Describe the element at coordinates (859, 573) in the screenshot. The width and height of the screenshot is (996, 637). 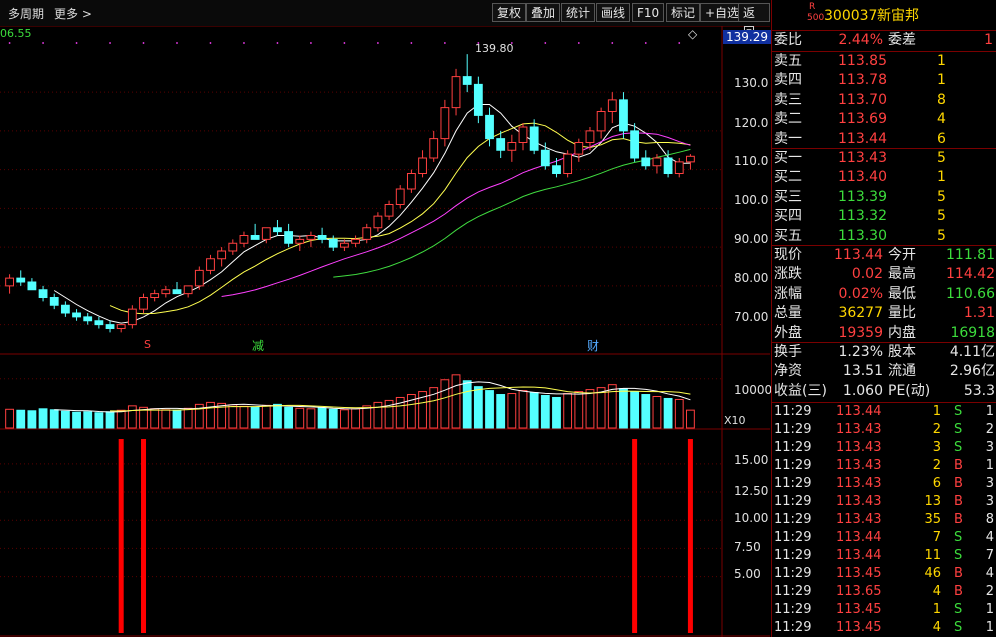
I see `tick-price: 113.45` at that location.